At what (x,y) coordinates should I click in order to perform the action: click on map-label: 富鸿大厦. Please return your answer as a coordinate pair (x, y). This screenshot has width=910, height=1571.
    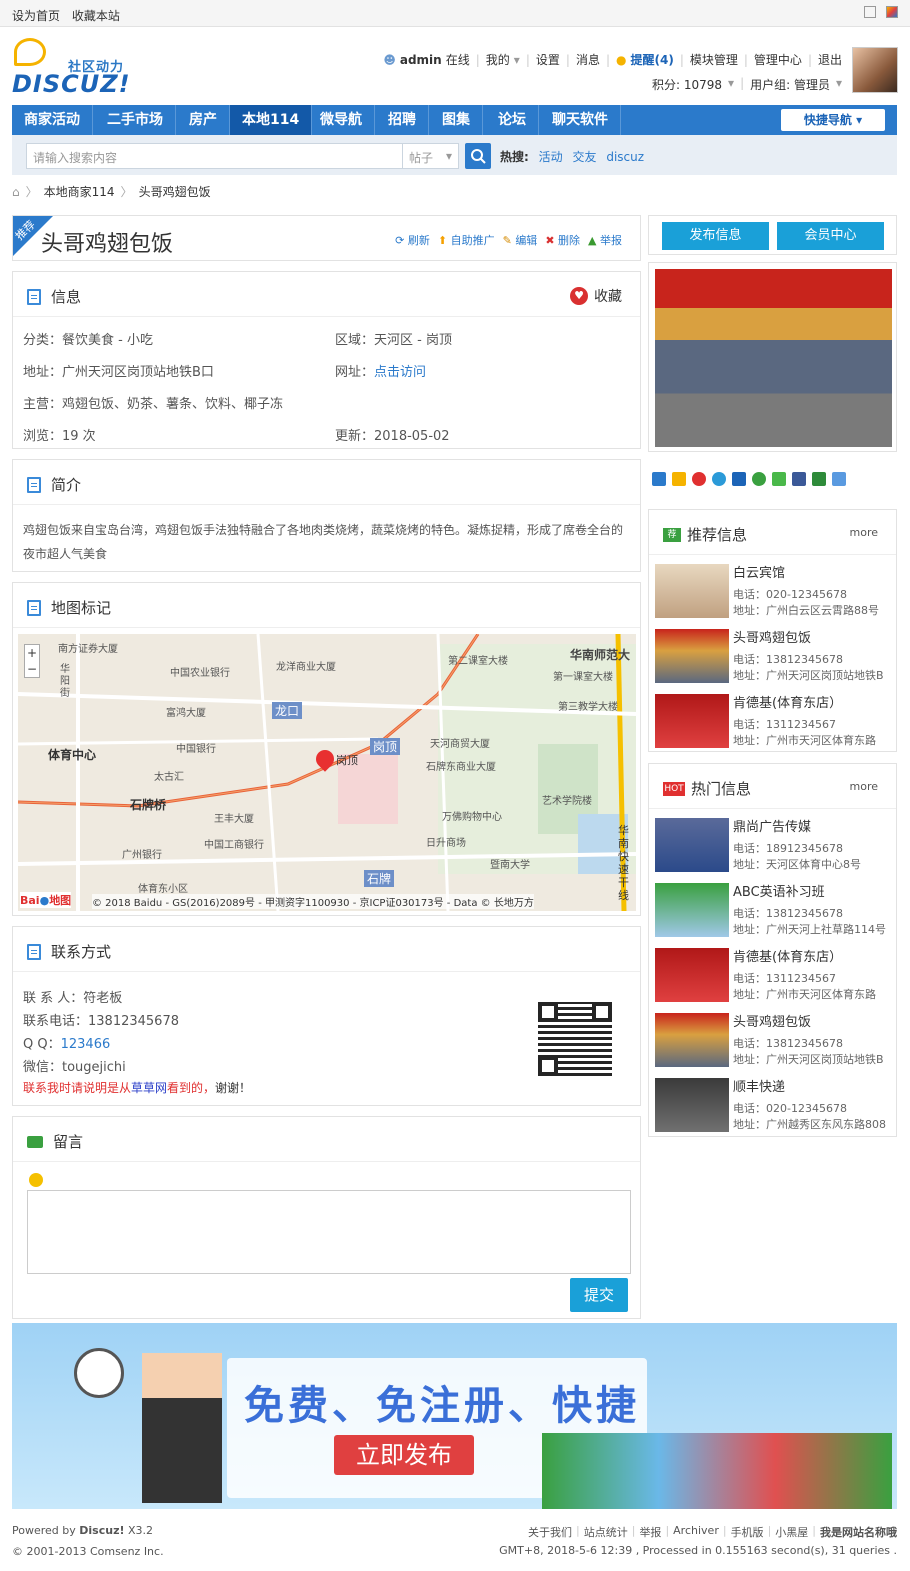
    Looking at the image, I should click on (186, 713).